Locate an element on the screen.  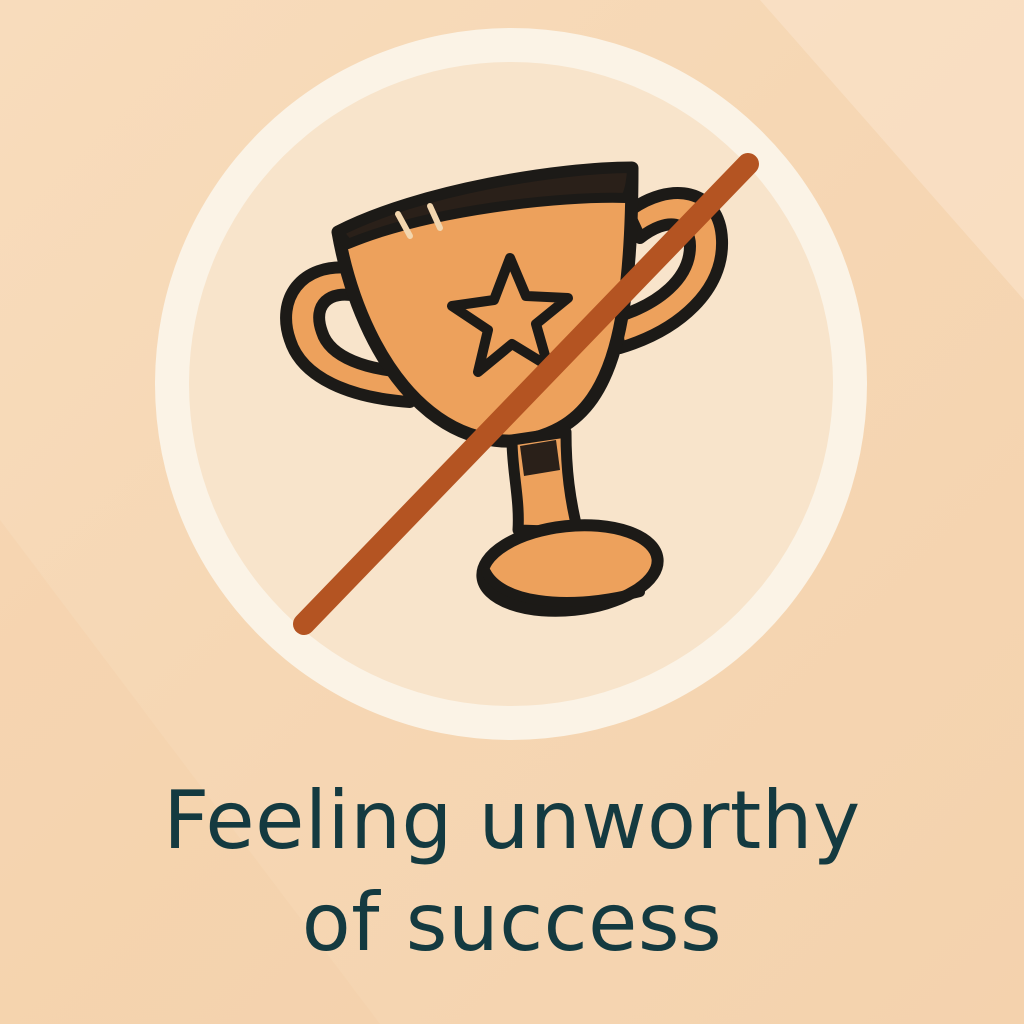
caption-line-2: of success is located at coordinates (512, 923).